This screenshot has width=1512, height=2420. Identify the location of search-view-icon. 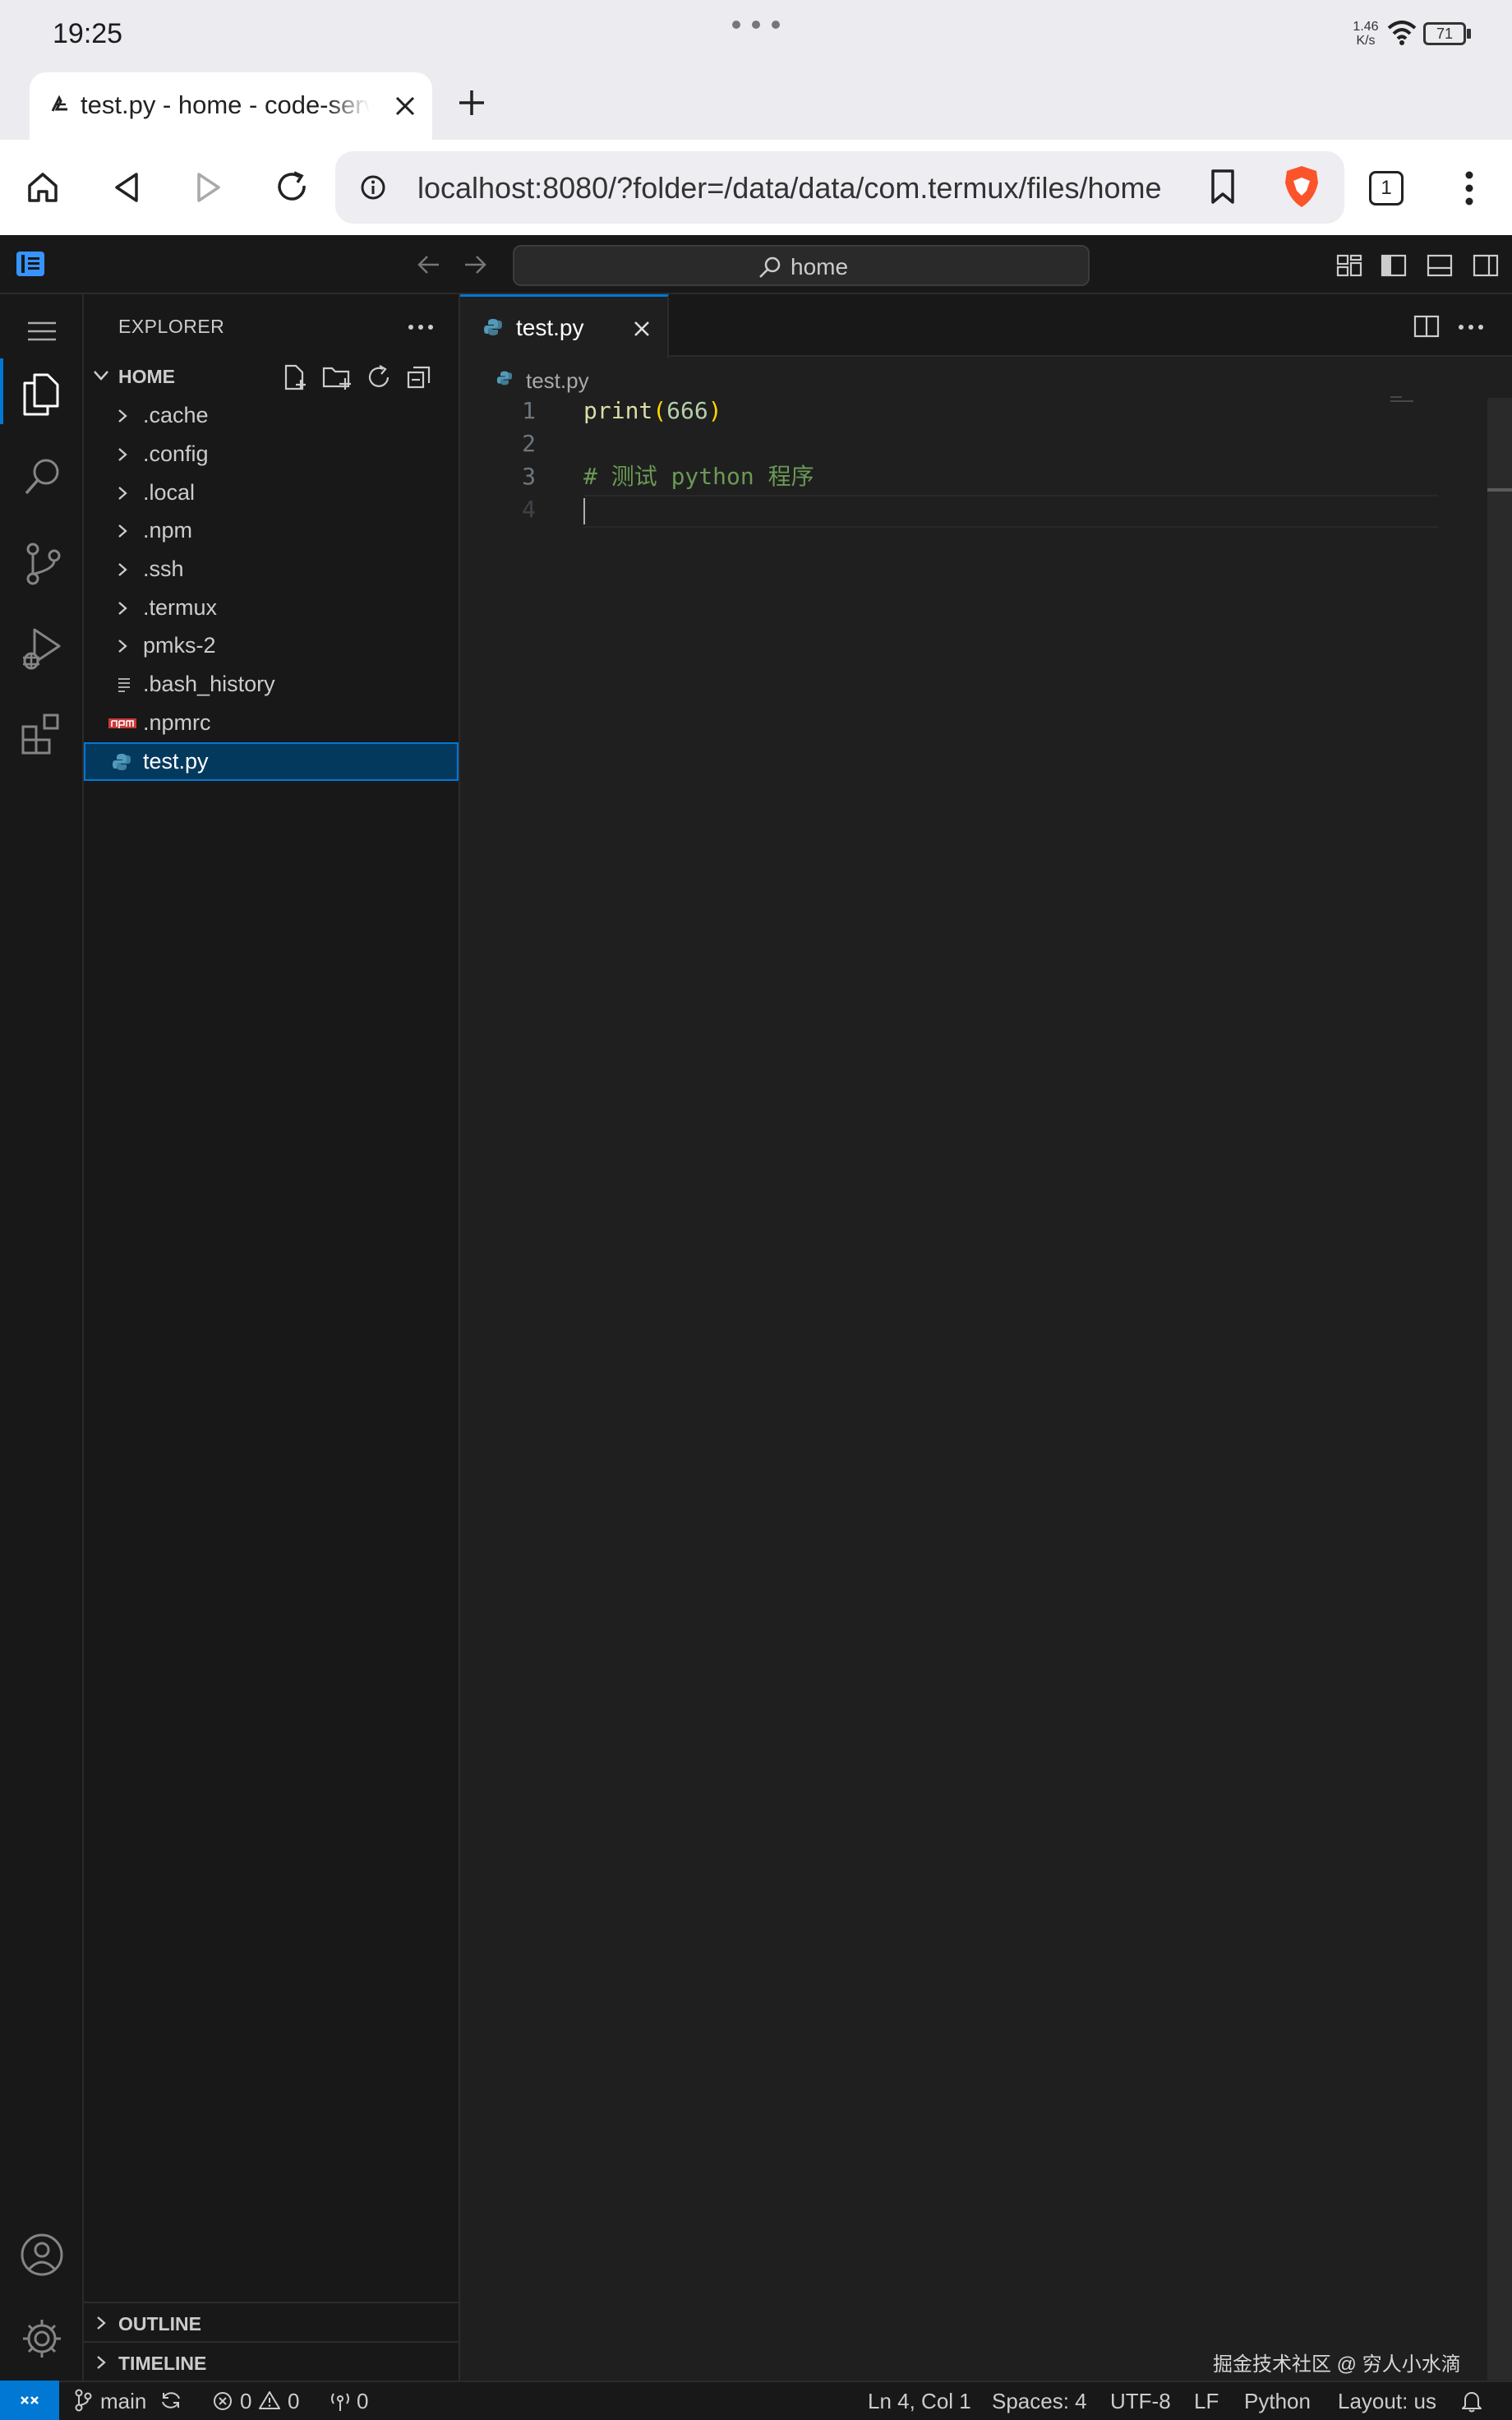
(42, 476).